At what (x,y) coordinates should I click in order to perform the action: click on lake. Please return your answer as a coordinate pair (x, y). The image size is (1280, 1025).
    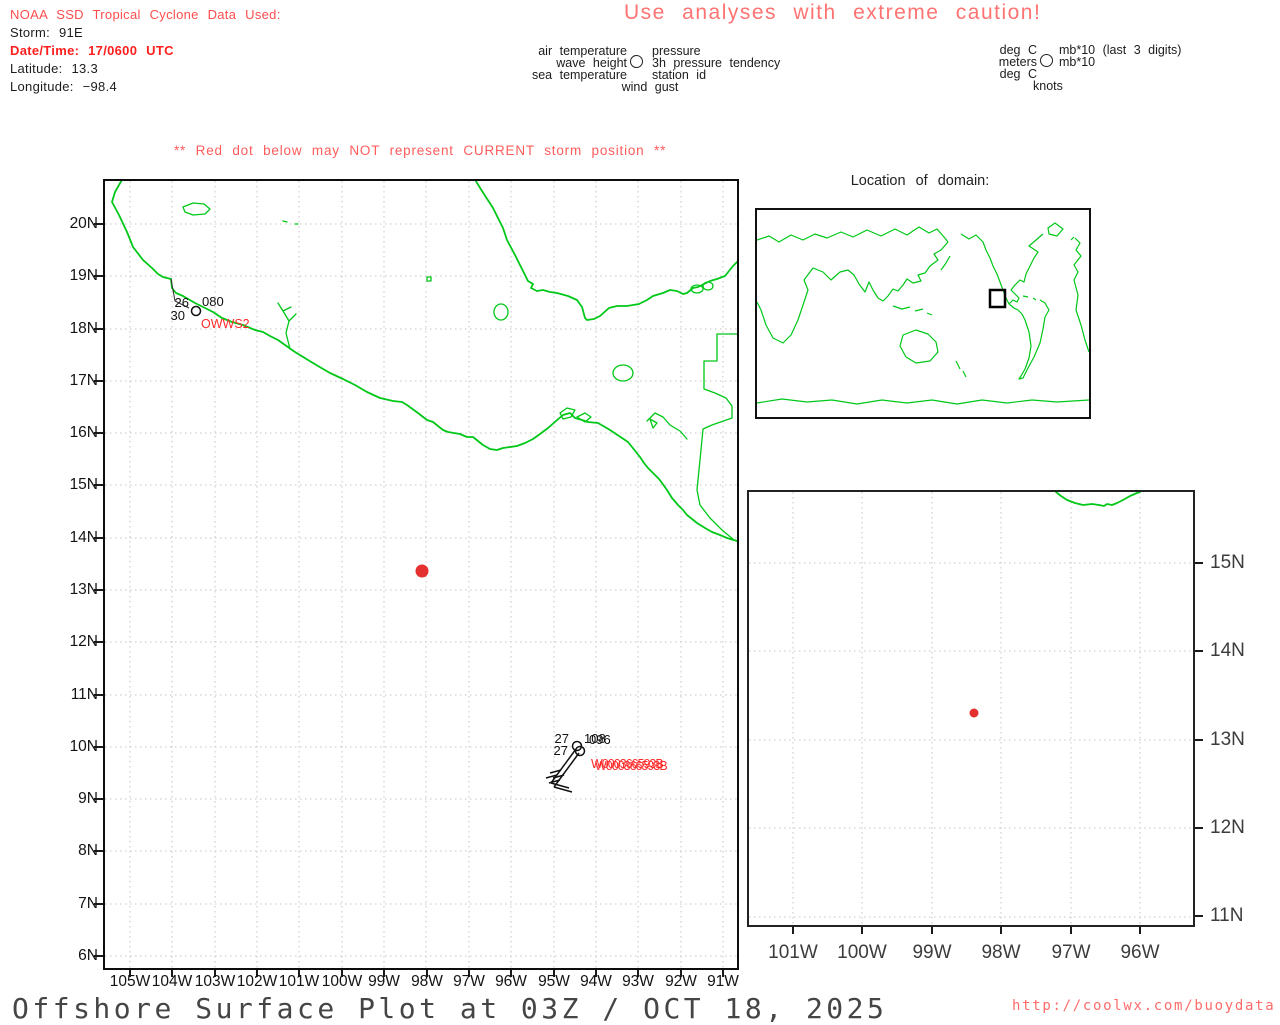
    Looking at the image, I should click on (501, 312).